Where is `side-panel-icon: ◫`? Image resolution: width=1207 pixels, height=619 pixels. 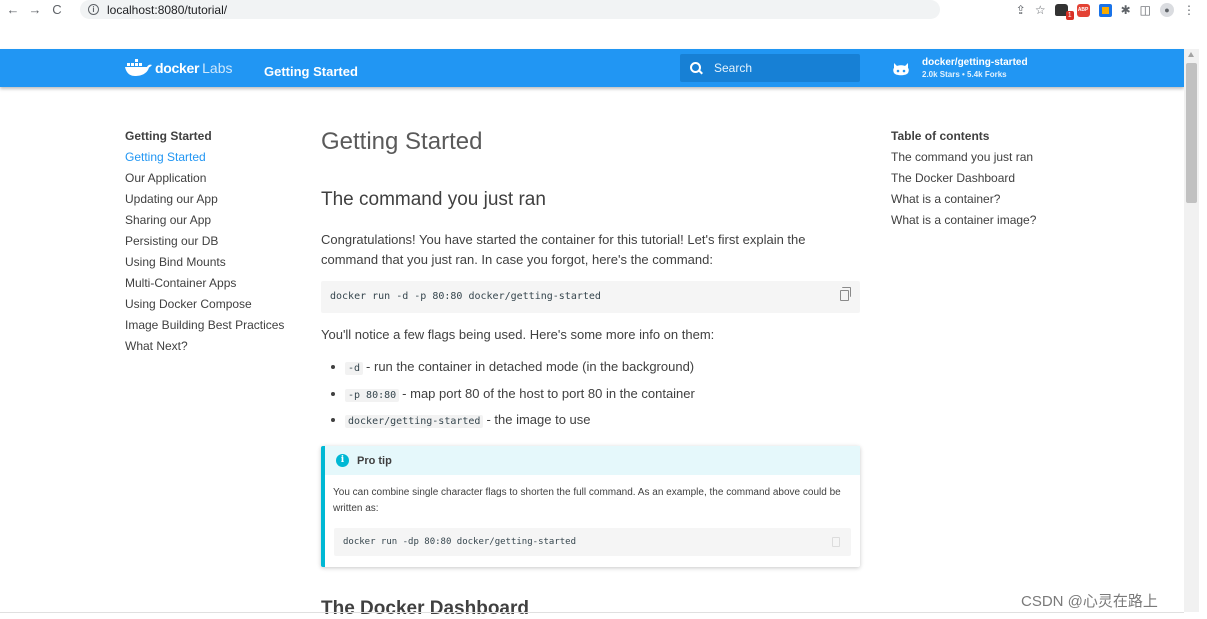
side-panel-icon: ◫ is located at coordinates (1145, 10).